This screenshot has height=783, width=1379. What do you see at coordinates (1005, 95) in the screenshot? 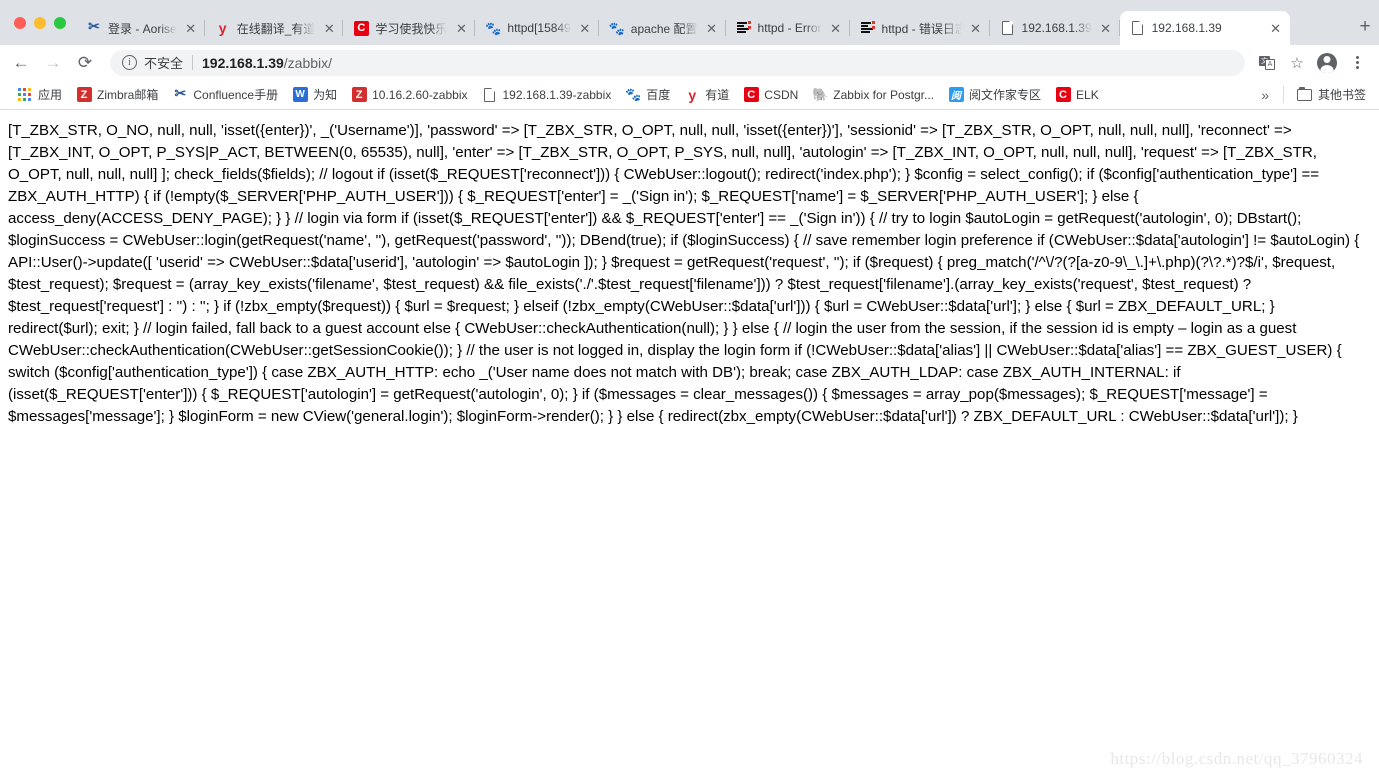
I see `bookmark-item-label: 阅文作家专区` at bounding box center [1005, 95].